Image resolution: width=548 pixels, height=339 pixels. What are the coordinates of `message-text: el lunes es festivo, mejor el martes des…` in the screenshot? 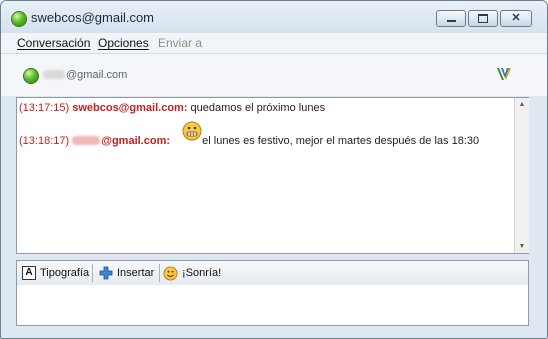 It's located at (341, 141).